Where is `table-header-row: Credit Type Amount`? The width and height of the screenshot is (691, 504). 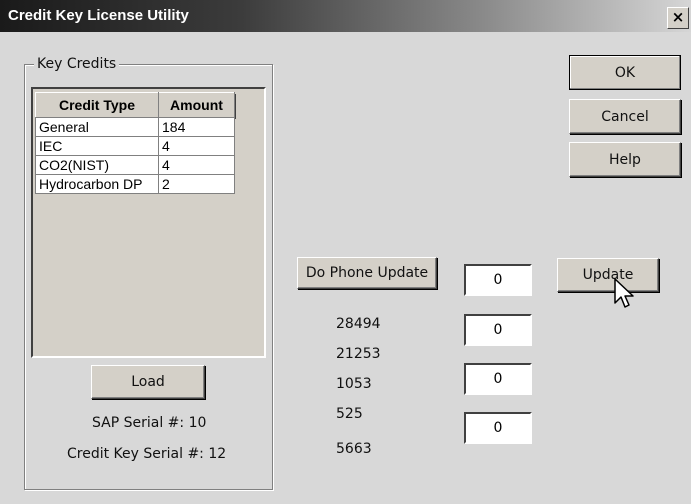 table-header-row: Credit Type Amount is located at coordinates (135, 105).